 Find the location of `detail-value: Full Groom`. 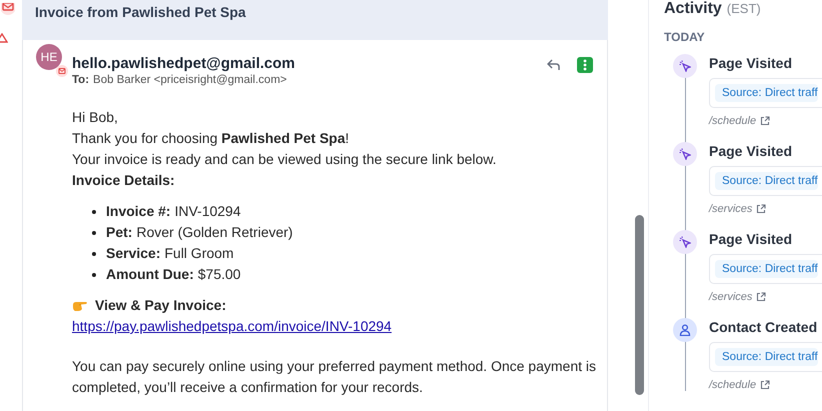

detail-value: Full Groom is located at coordinates (199, 253).